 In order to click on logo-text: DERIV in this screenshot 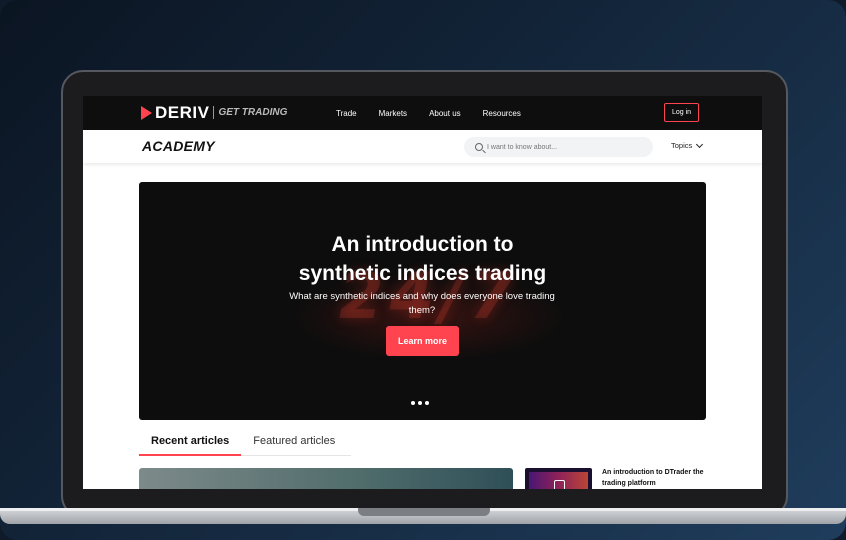, I will do `click(182, 112)`.